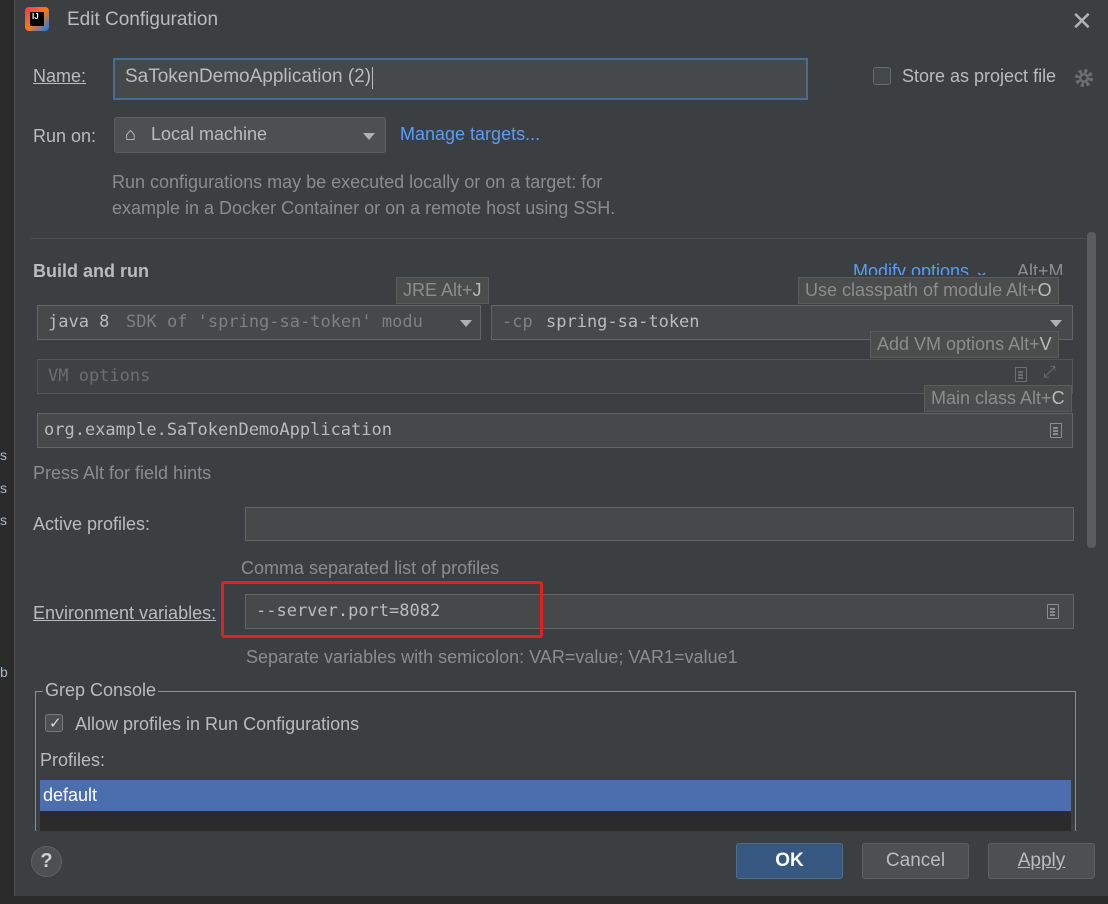  I want to click on run-on-label: Run on:, so click(65, 136).